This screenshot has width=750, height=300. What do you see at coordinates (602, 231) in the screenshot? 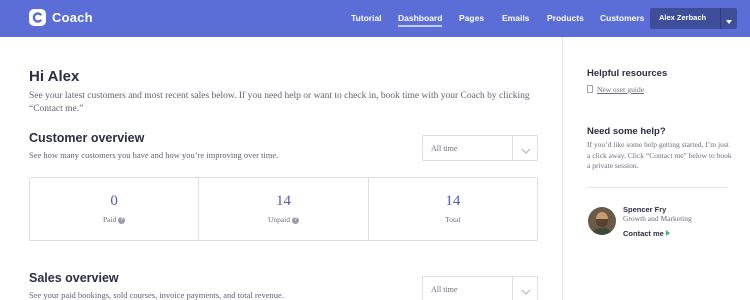
I see `avatar-shirt` at bounding box center [602, 231].